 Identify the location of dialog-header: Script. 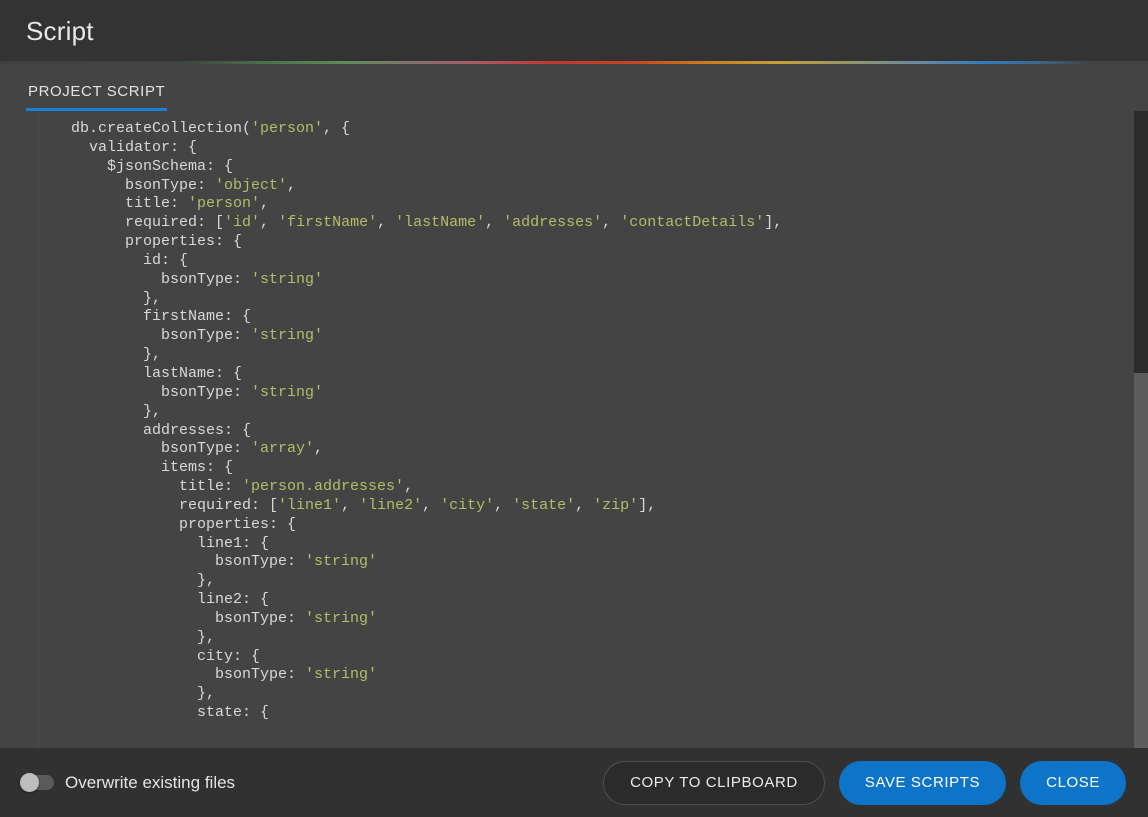
(574, 32).